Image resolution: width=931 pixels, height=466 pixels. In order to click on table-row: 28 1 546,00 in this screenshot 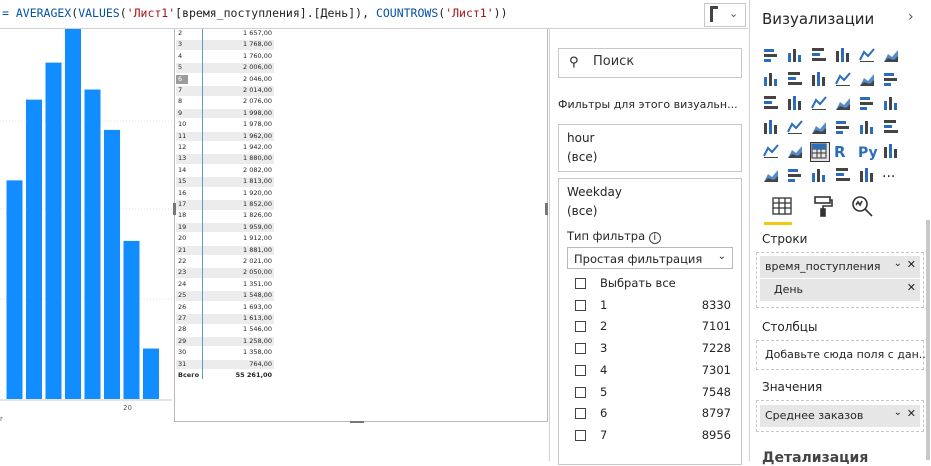, I will do `click(225, 330)`.